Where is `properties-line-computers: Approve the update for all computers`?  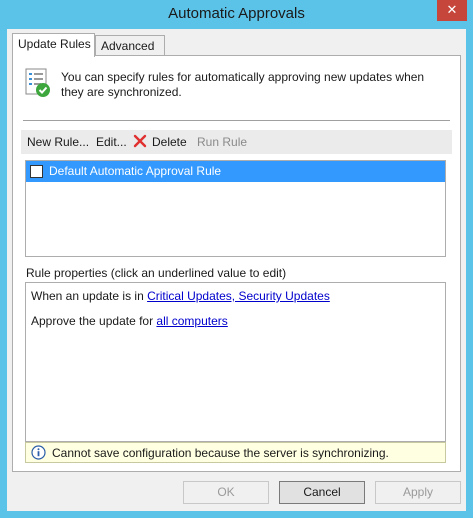
properties-line-computers: Approve the update for all computers is located at coordinates (129, 321).